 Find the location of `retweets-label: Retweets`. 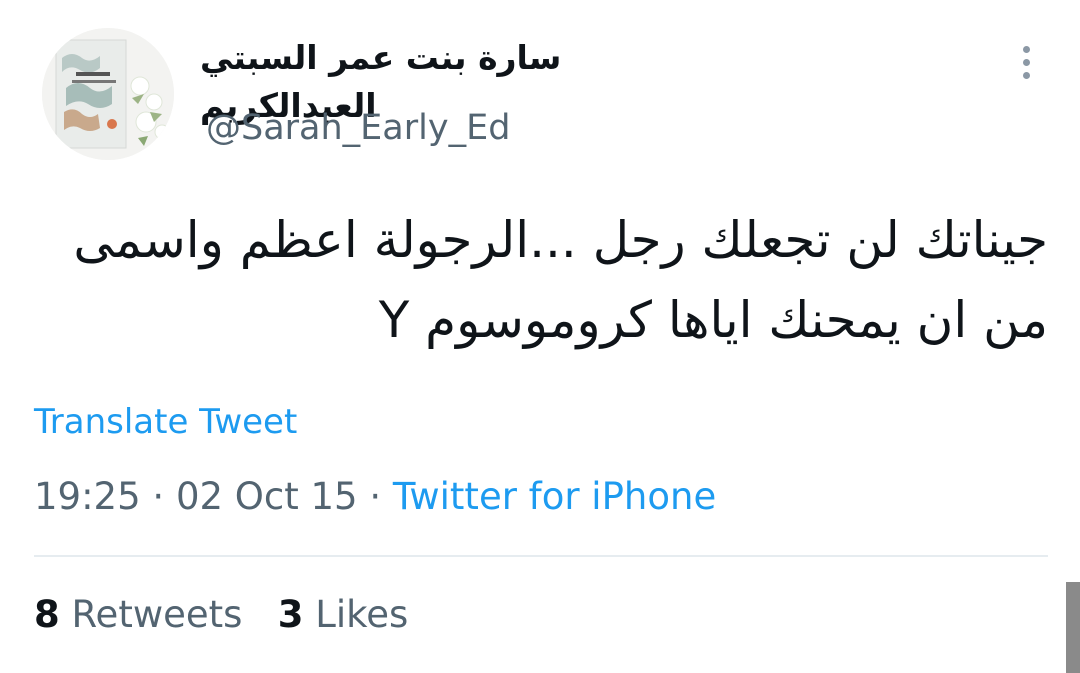

retweets-label: Retweets is located at coordinates (157, 614).